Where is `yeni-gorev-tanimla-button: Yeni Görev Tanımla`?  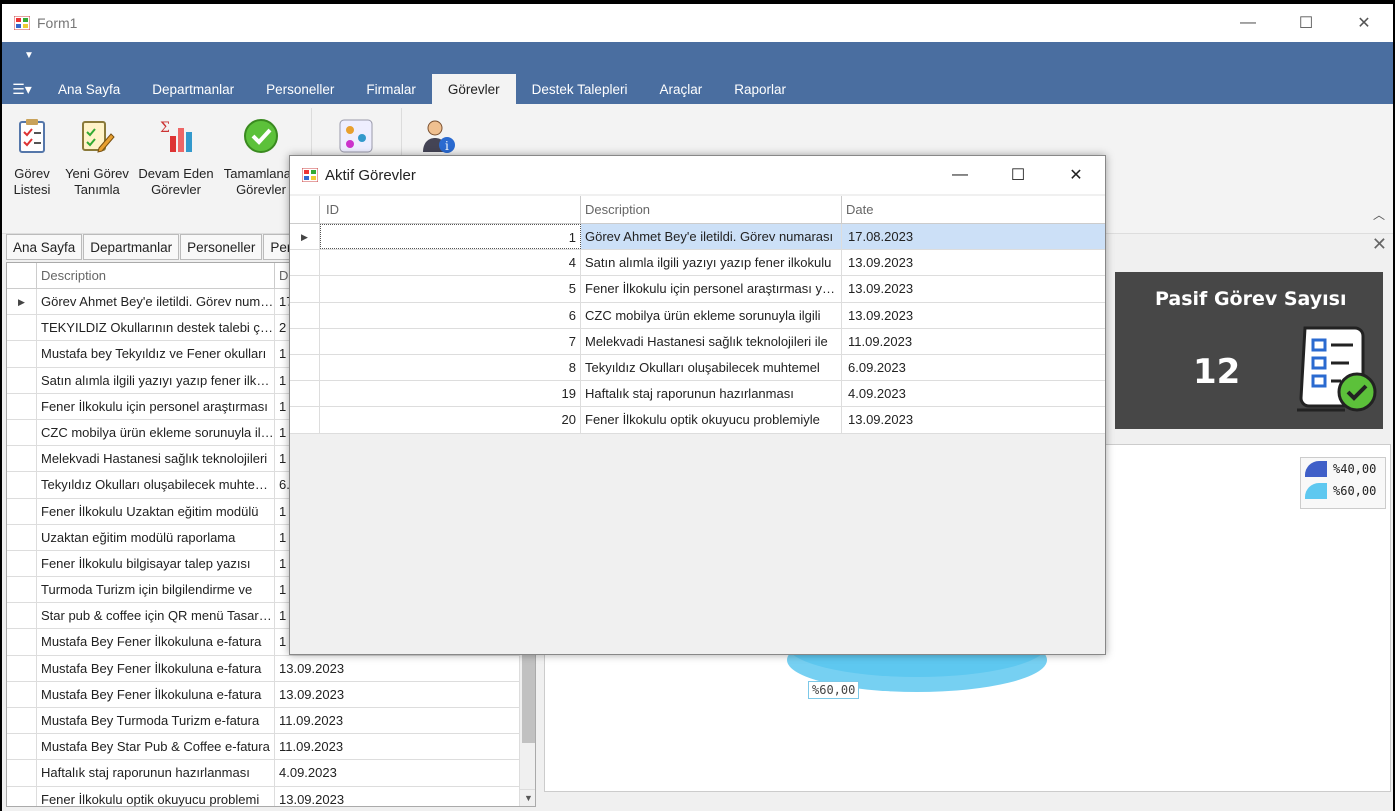
yeni-gorev-tanimla-button: Yeni Görev Tanımla is located at coordinates (97, 158).